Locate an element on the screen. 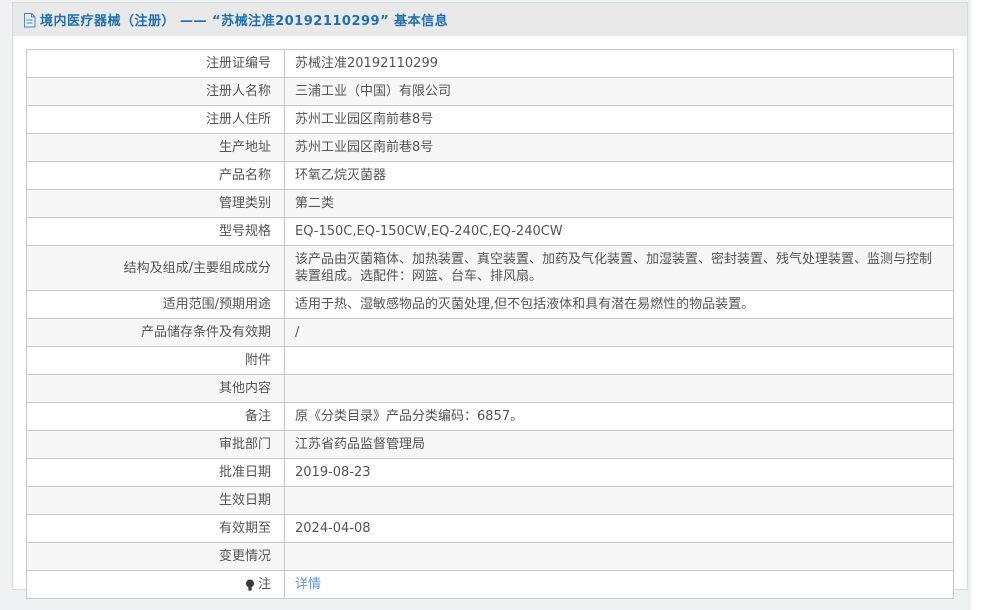  row-label: 批准日期 is located at coordinates (156, 472).